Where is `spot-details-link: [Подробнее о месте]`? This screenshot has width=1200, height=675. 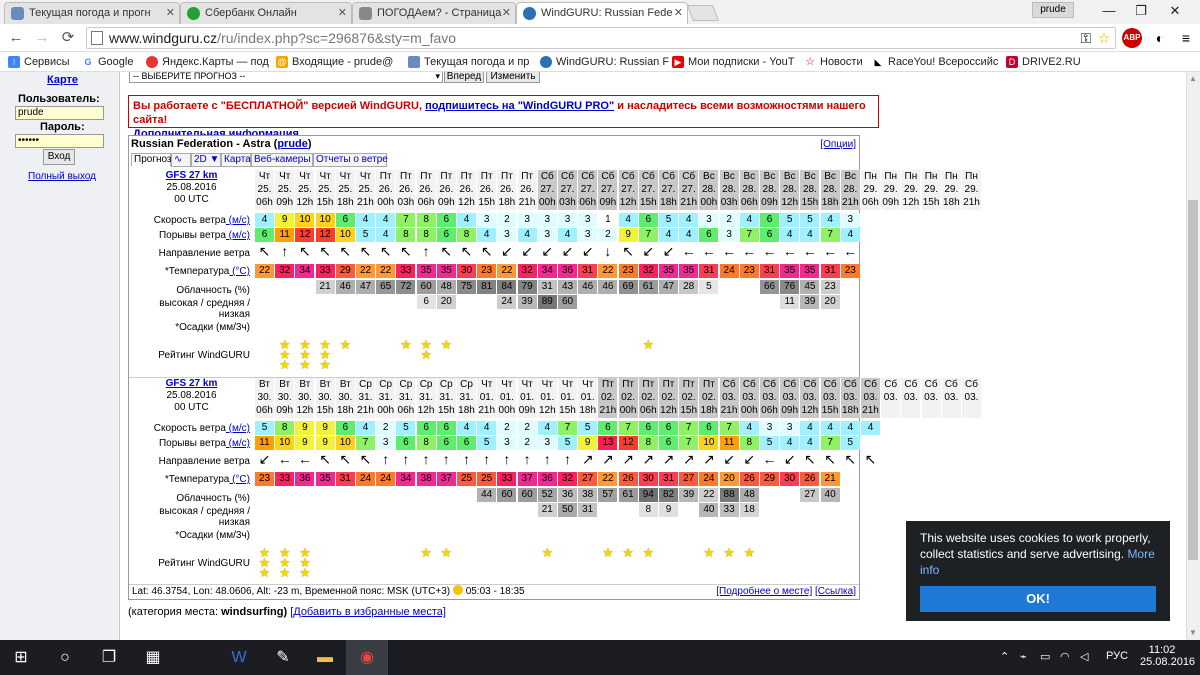
spot-details-link: [Подробнее о месте] is located at coordinates (764, 591).